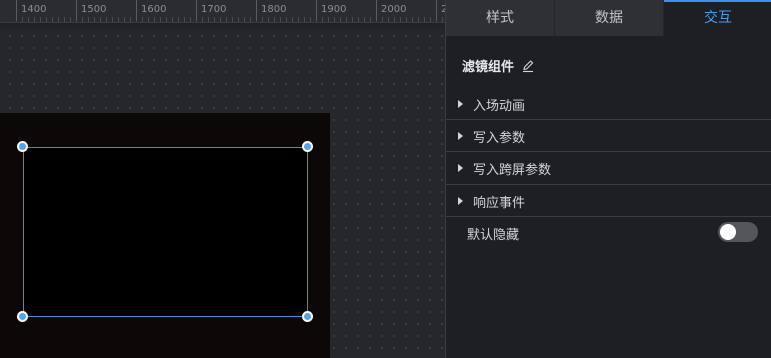 The height and width of the screenshot is (358, 771). I want to click on resize-handle-top-right, so click(307, 146).